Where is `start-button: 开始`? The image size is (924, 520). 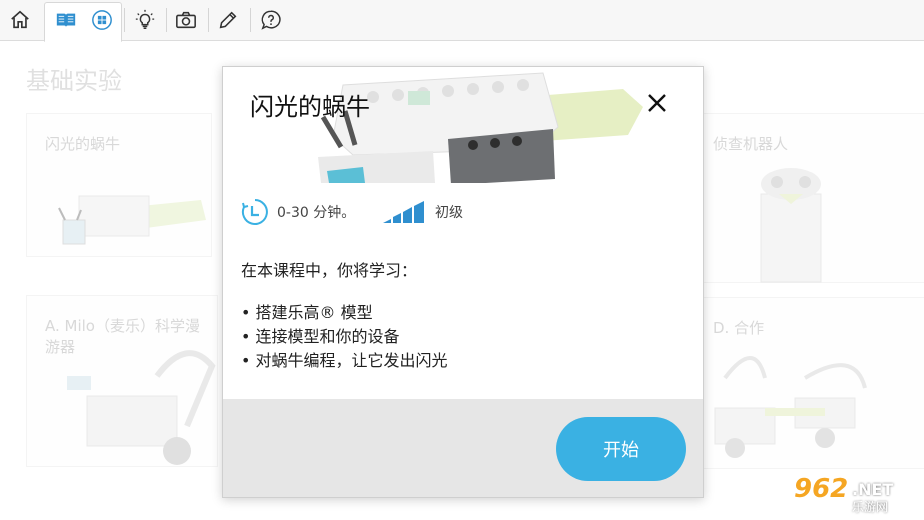
start-button: 开始 is located at coordinates (621, 449).